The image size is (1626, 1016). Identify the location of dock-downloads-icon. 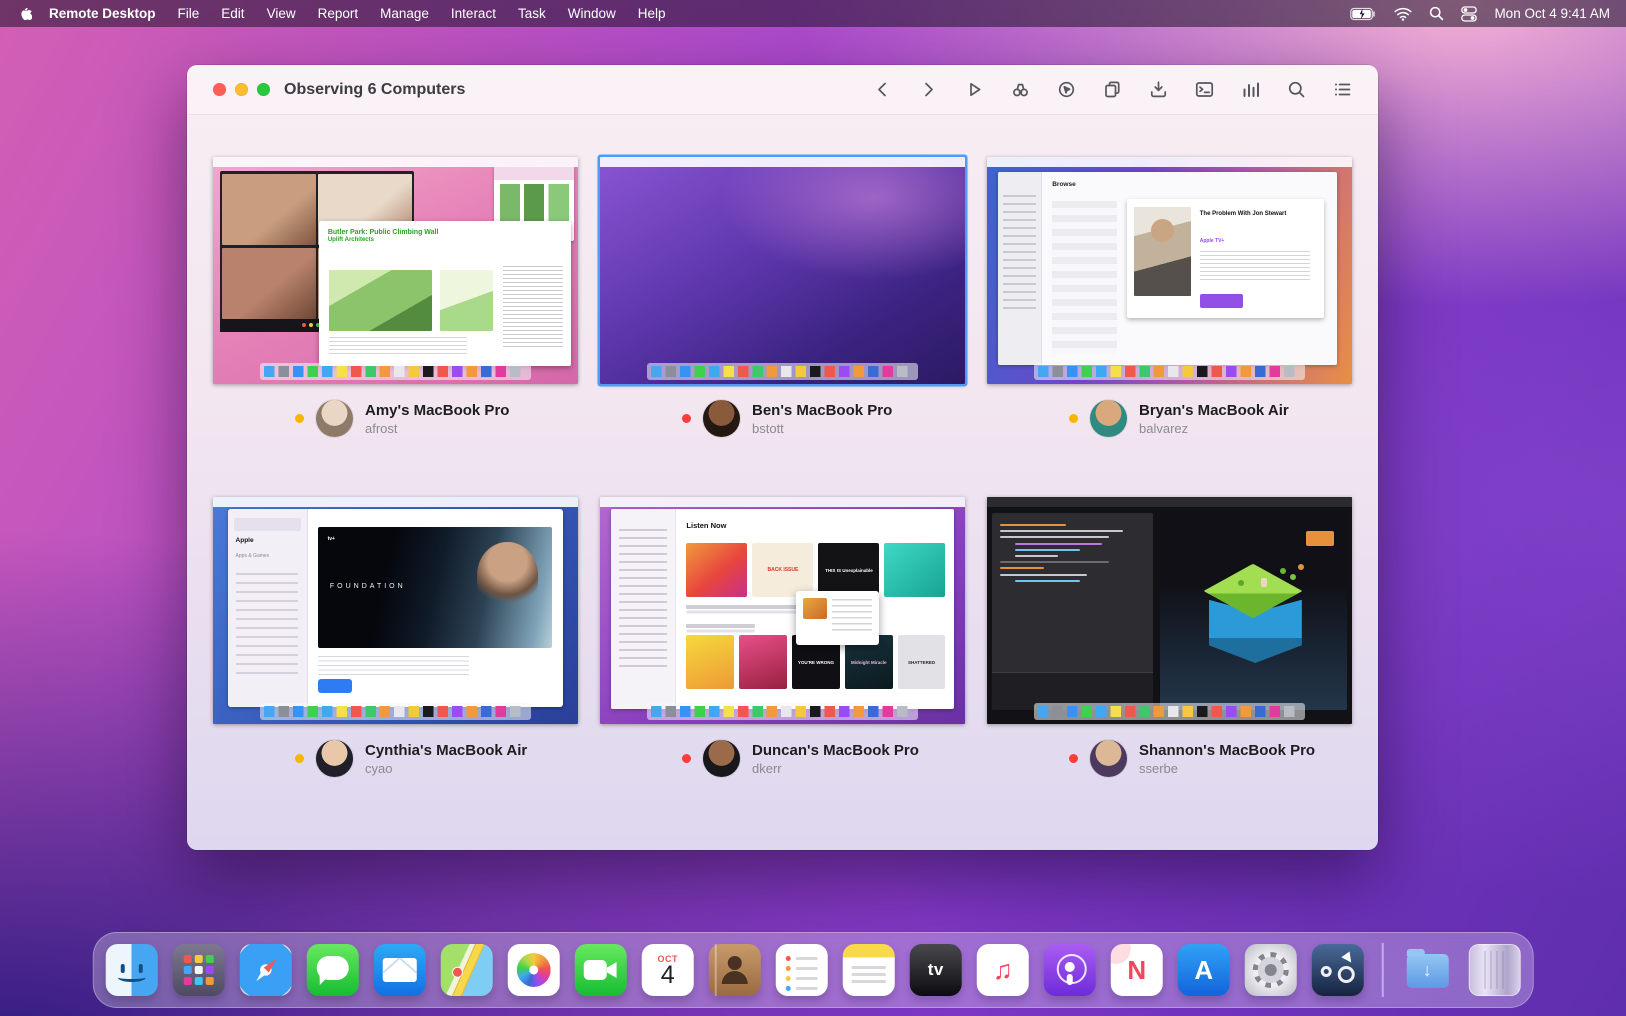
(1427, 970).